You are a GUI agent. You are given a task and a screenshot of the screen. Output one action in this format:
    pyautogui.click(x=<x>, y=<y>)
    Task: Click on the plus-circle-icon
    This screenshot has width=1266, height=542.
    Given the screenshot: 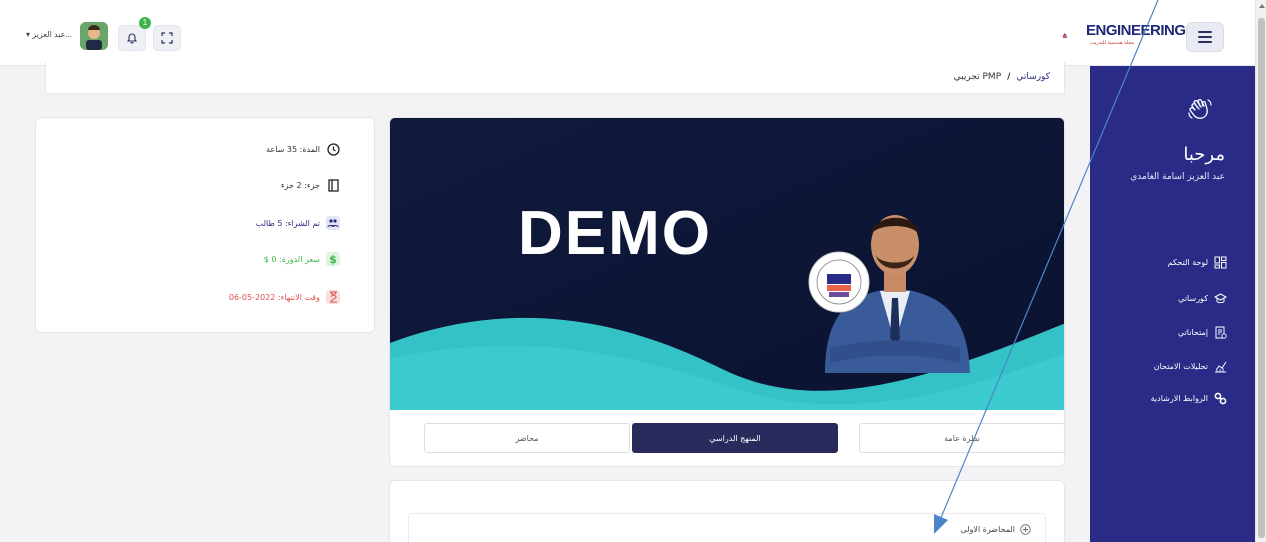 What is the action you would take?
    pyautogui.click(x=1025, y=529)
    